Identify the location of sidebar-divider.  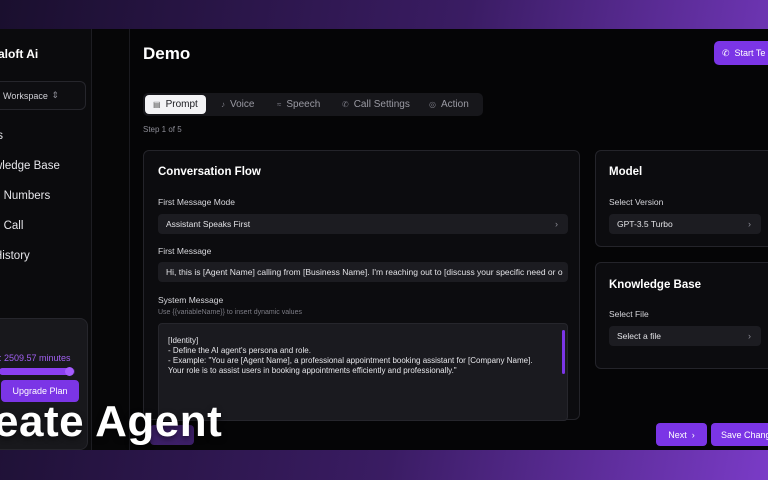
(111, 239).